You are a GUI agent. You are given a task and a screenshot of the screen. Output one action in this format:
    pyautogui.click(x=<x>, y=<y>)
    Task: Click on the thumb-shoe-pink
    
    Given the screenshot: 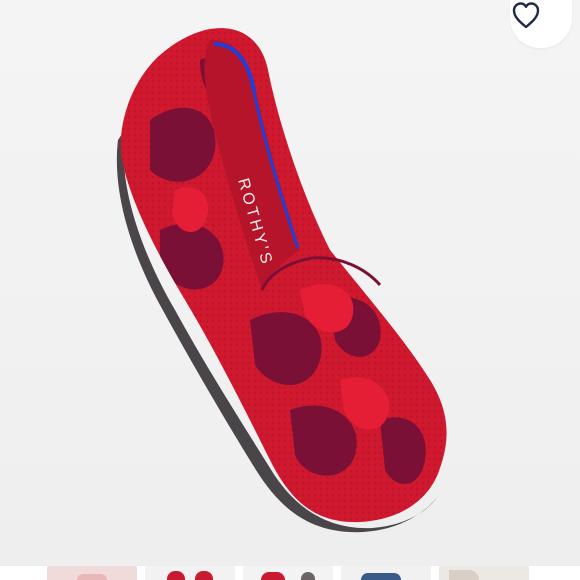 What is the action you would take?
    pyautogui.click(x=92, y=573)
    